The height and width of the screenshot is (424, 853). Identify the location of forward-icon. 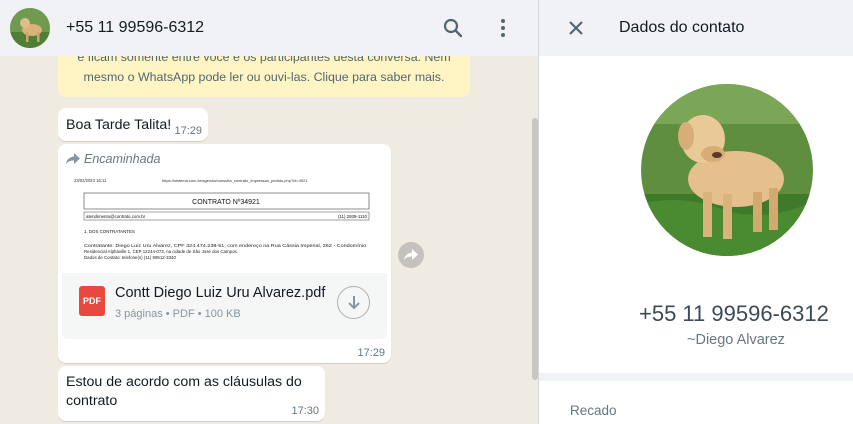
(411, 255).